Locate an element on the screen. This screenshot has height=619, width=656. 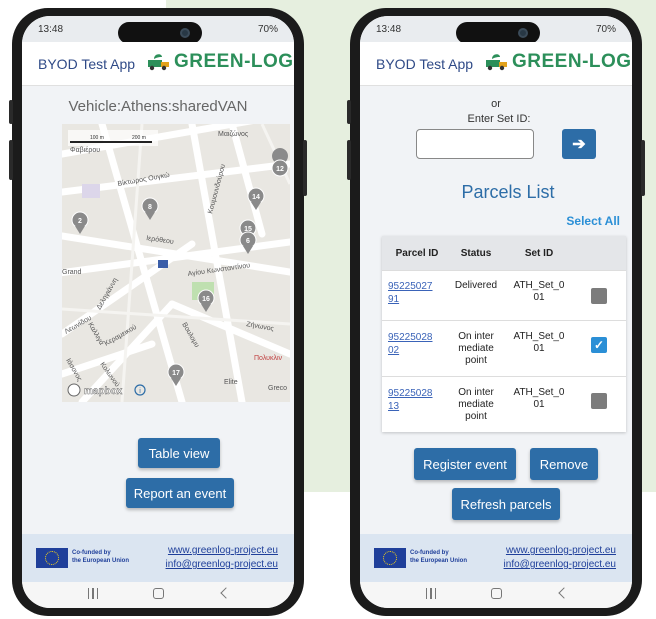
set-id-label: Enter Set ID: is located at coordinates (499, 119).